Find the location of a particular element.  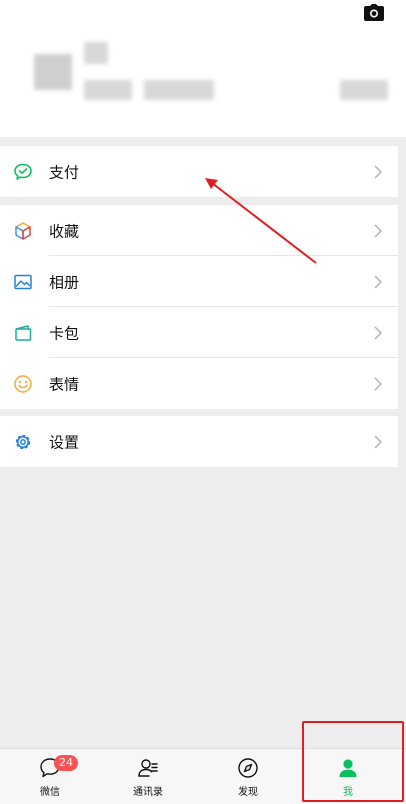

menu-item-pay: 支付 is located at coordinates (199, 171).